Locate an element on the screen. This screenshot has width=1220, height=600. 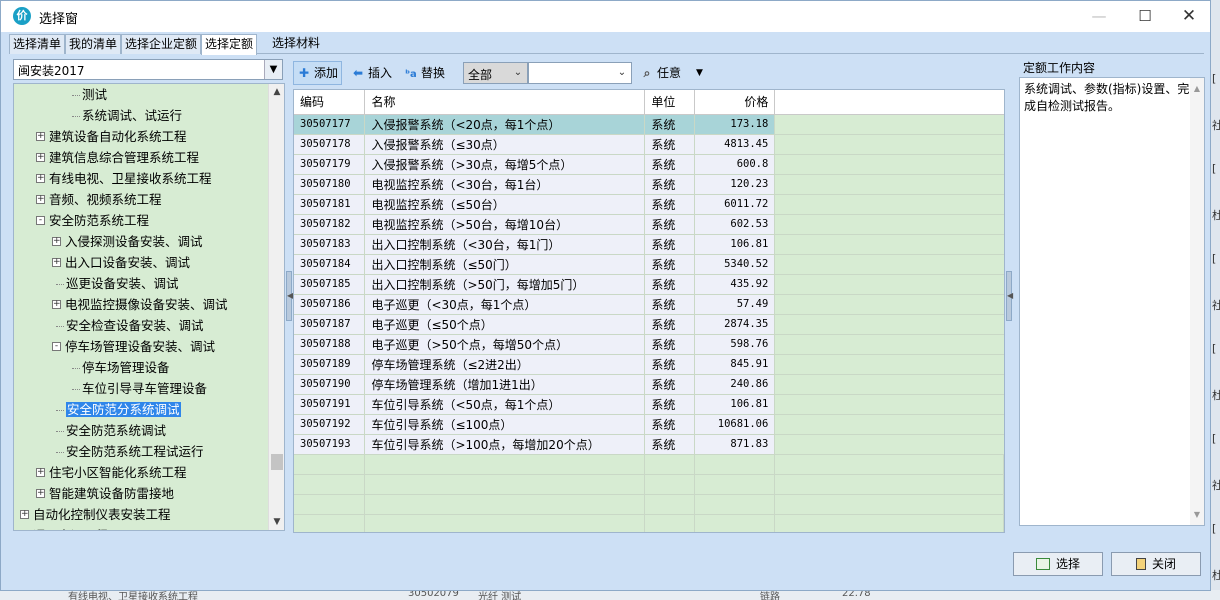
table-row: 30507193 车位引导系统（>100点，每增加20个点） 系统 871.83 is located at coordinates (649, 444).